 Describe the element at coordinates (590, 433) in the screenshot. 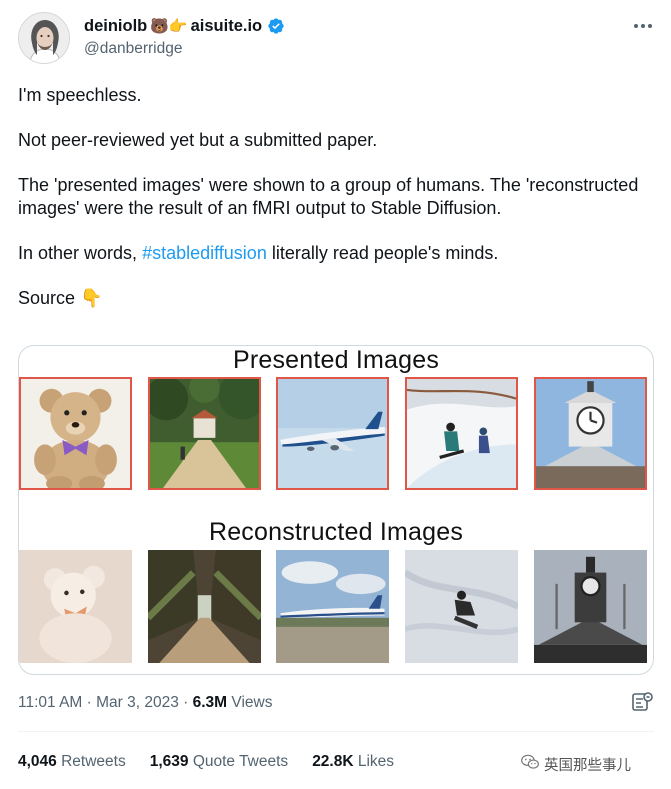

I see `presented-clock-tower-image` at that location.